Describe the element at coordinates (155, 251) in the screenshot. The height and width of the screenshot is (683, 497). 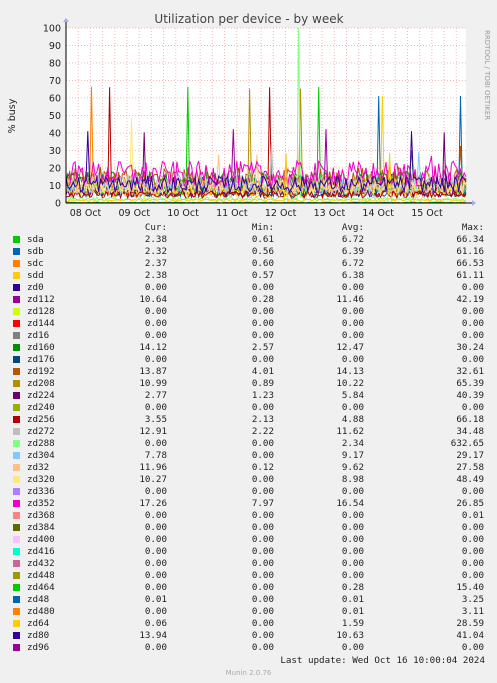
I see `legend-cur: 2.32` at that location.